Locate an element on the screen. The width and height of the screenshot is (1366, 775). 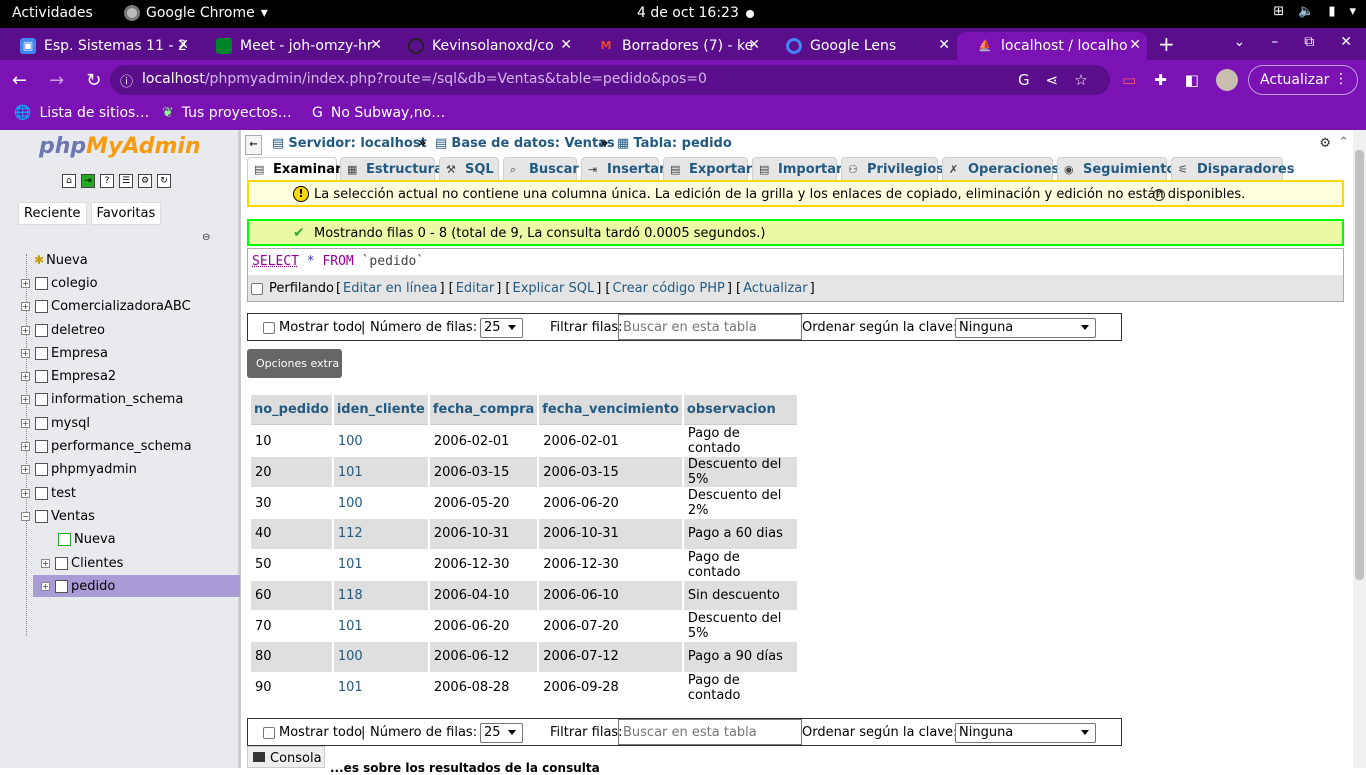
tree-item-table: + Clientes is located at coordinates (82, 563).